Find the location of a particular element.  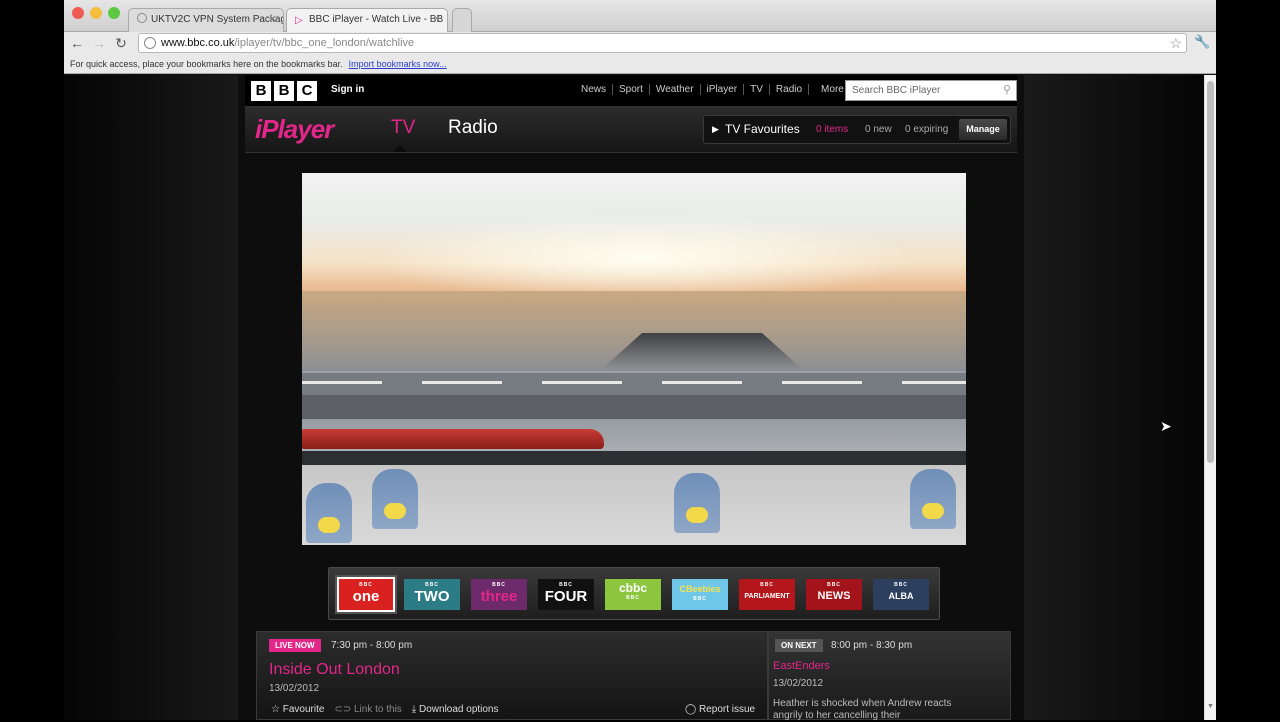

channel-bbc-three: BBC three is located at coordinates (499, 594).